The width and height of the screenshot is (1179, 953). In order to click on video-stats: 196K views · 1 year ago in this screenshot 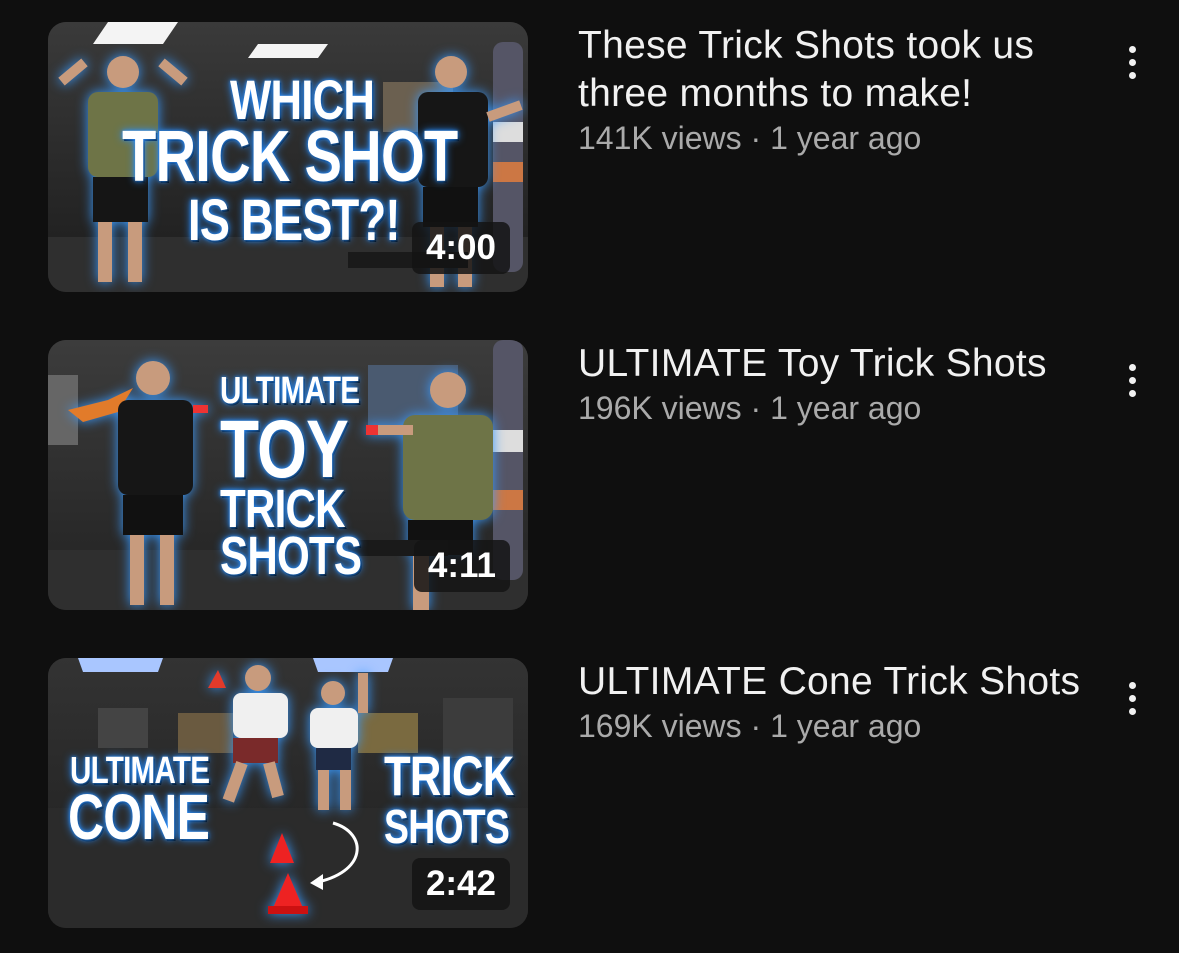, I will do `click(838, 408)`.